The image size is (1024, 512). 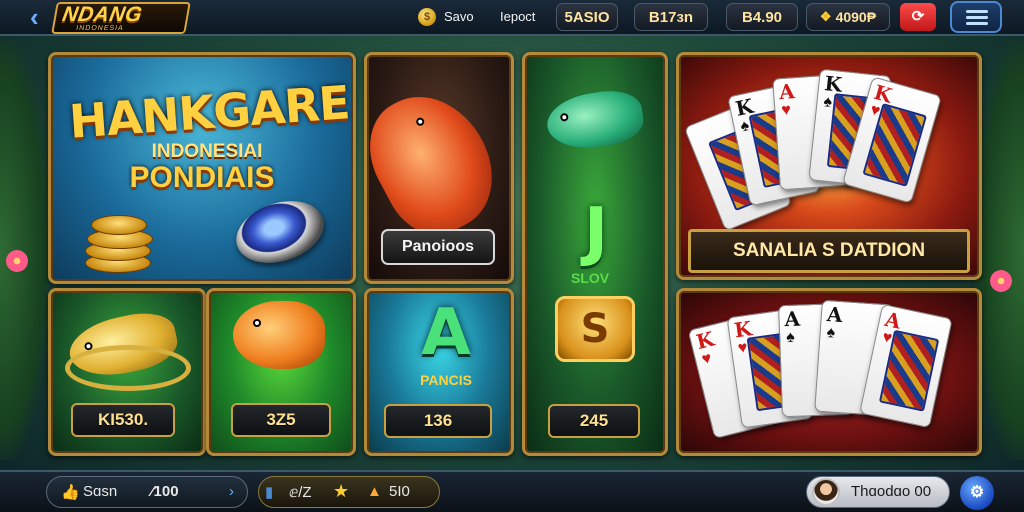 I want to click on pancis-label: PANCIS, so click(x=446, y=380).